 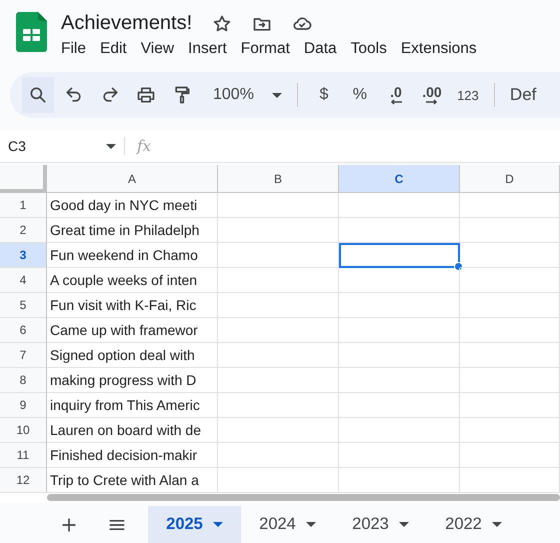 I want to click on row-header: 6, so click(x=23, y=330).